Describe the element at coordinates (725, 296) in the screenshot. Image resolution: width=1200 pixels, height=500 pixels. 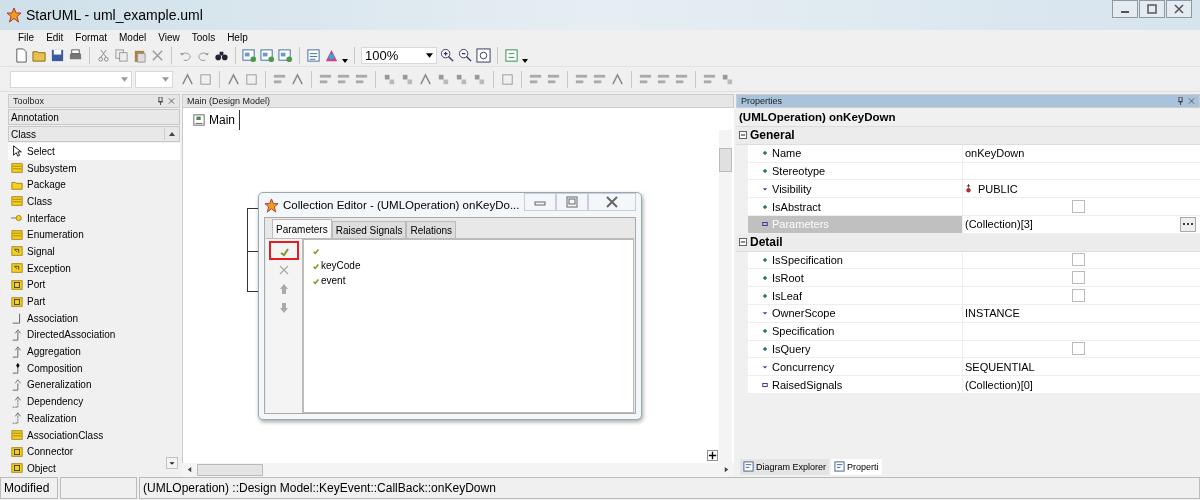
I see `vertical-scrollbar` at that location.